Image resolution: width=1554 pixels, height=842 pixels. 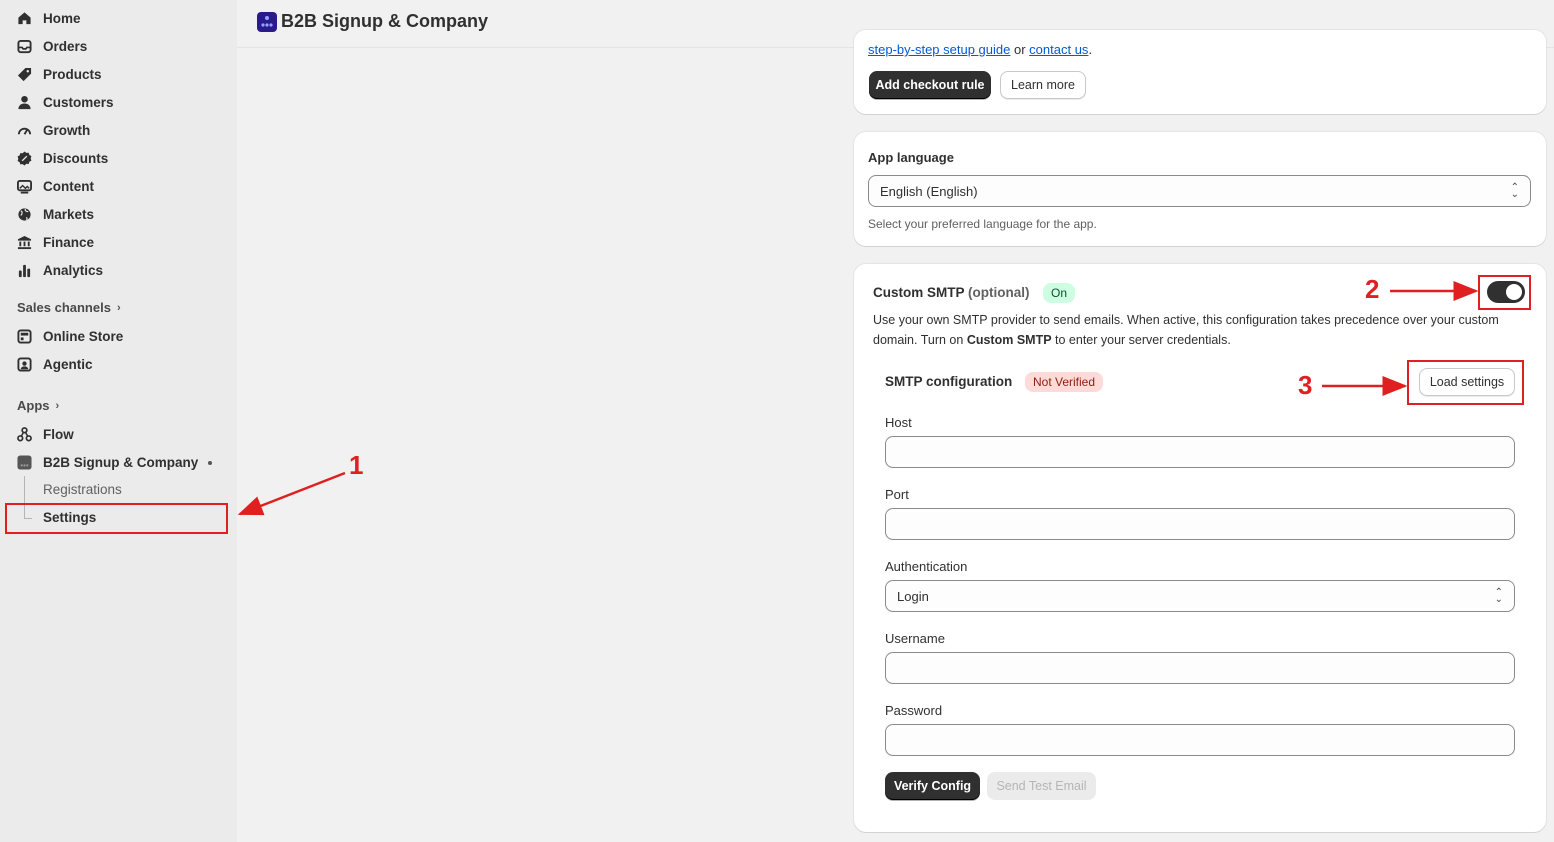 I want to click on sidebar-item-orders: Orders, so click(x=52, y=46).